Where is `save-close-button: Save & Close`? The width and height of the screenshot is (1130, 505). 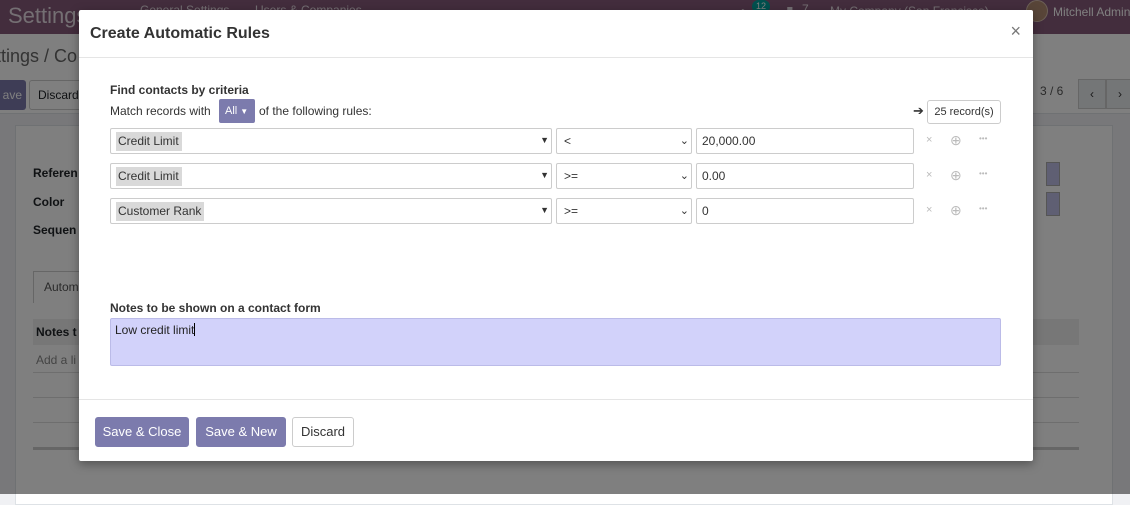 save-close-button: Save & Close is located at coordinates (142, 432).